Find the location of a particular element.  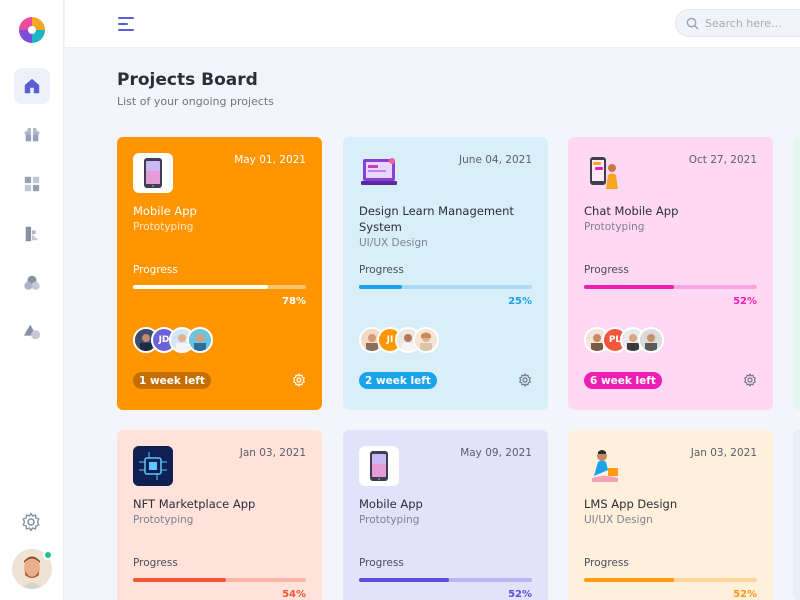

page-subtitle: List of your ongoing projects is located at coordinates (195, 101).